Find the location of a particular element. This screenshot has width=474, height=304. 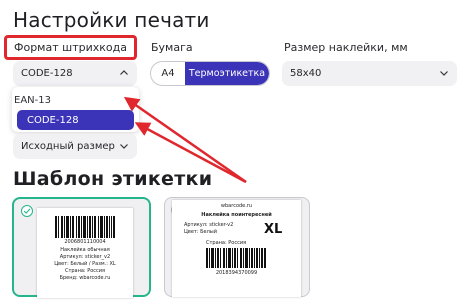

print-settings-title: Настройки печати is located at coordinates (111, 20).